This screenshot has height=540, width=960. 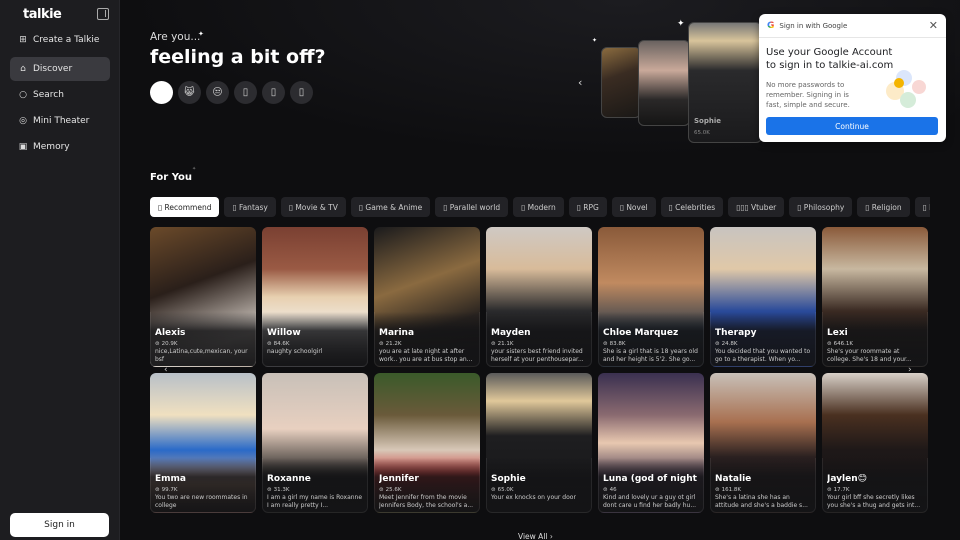 I want to click on character-stat: ⊜ 46, so click(x=610, y=490).